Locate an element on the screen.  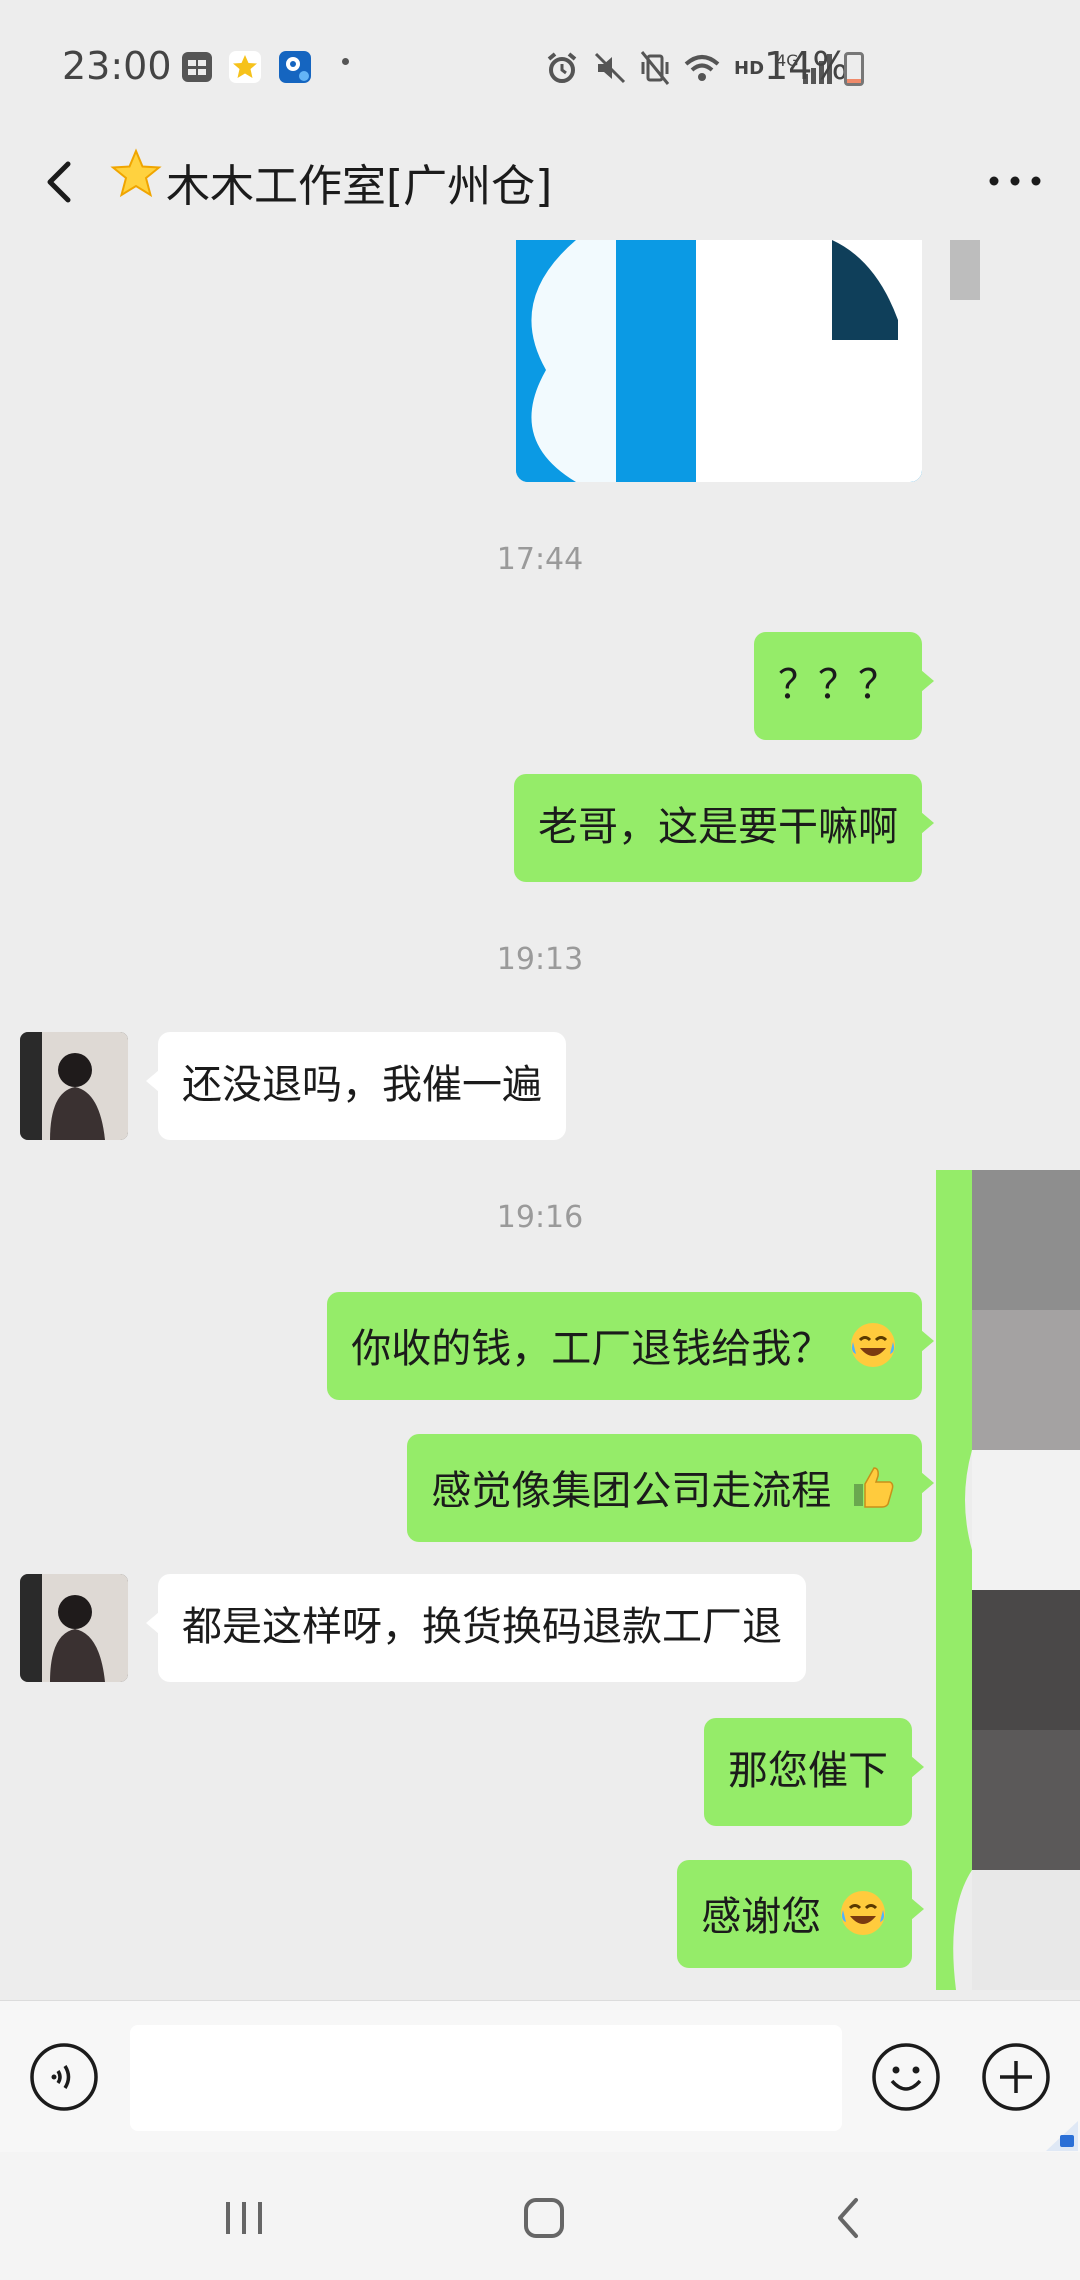
image-fragment is located at coordinates (965, 270).